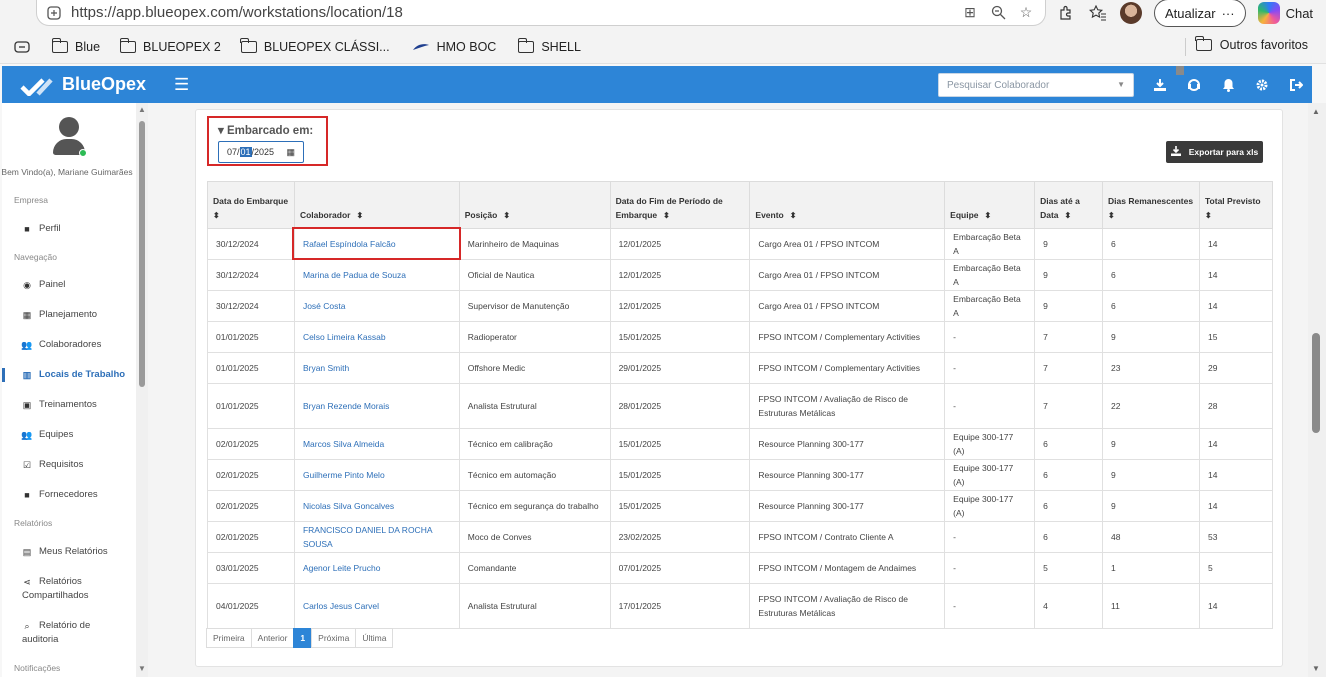 This screenshot has width=1326, height=677. Describe the element at coordinates (847, 205) in the screenshot. I see `col-header-evento: Evento ⬍` at that location.